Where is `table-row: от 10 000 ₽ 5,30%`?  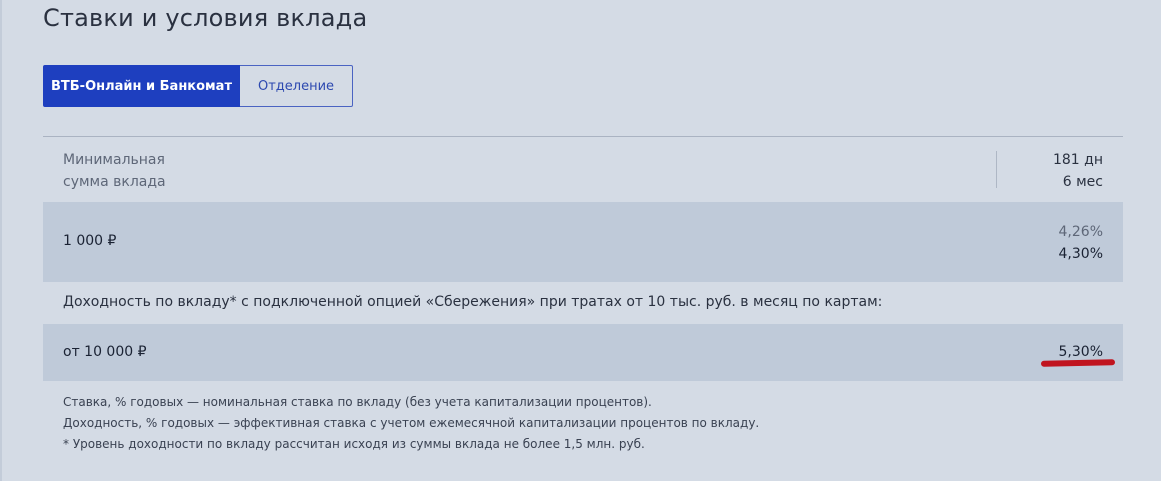 table-row: от 10 000 ₽ 5,30% is located at coordinates (583, 352).